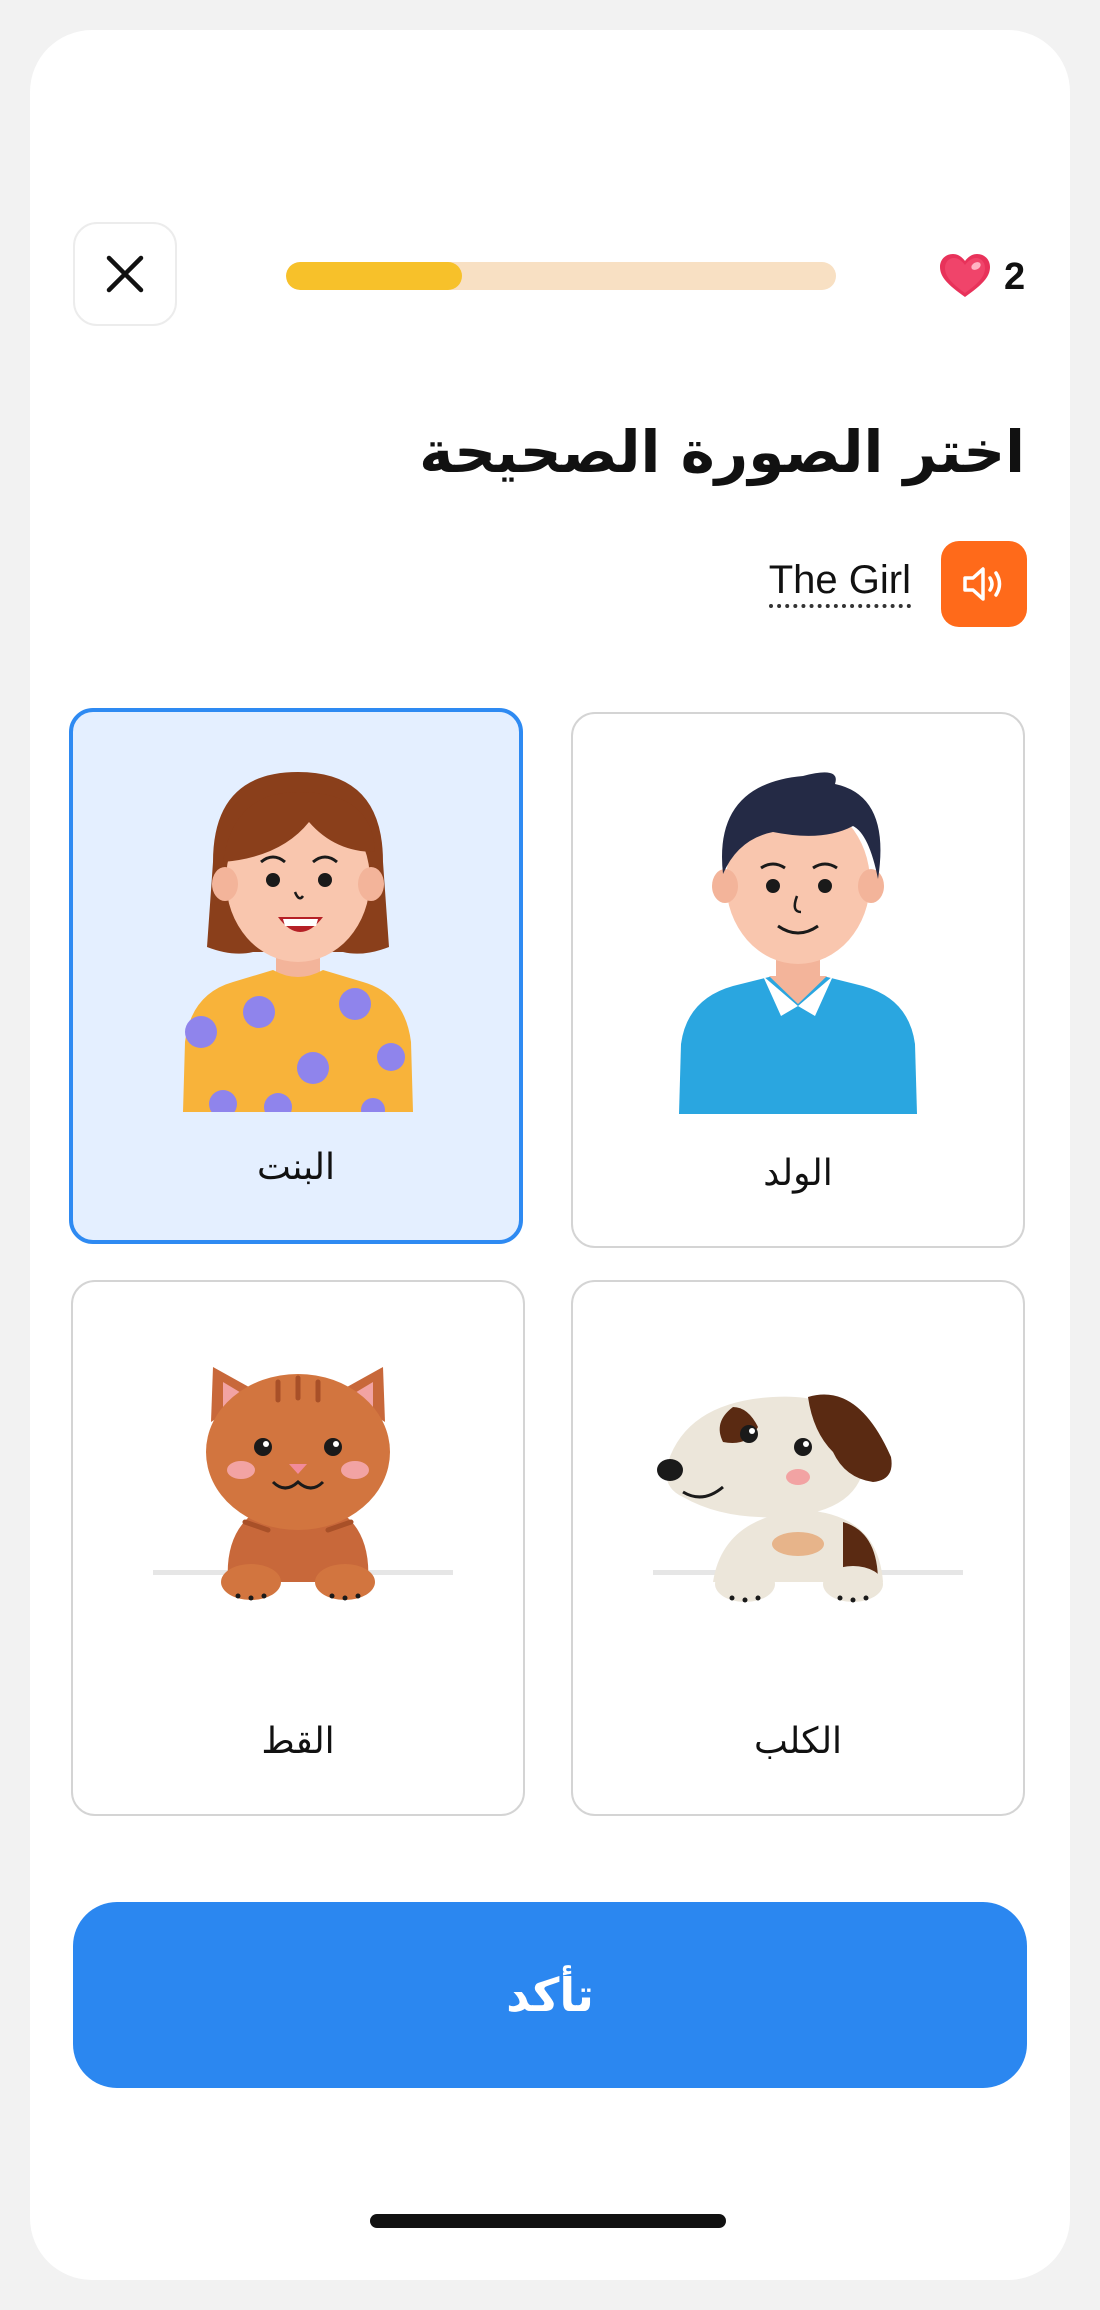 Image resolution: width=1100 pixels, height=2310 pixels. Describe the element at coordinates (561, 276) in the screenshot. I see `lesson-progress-bar` at that location.